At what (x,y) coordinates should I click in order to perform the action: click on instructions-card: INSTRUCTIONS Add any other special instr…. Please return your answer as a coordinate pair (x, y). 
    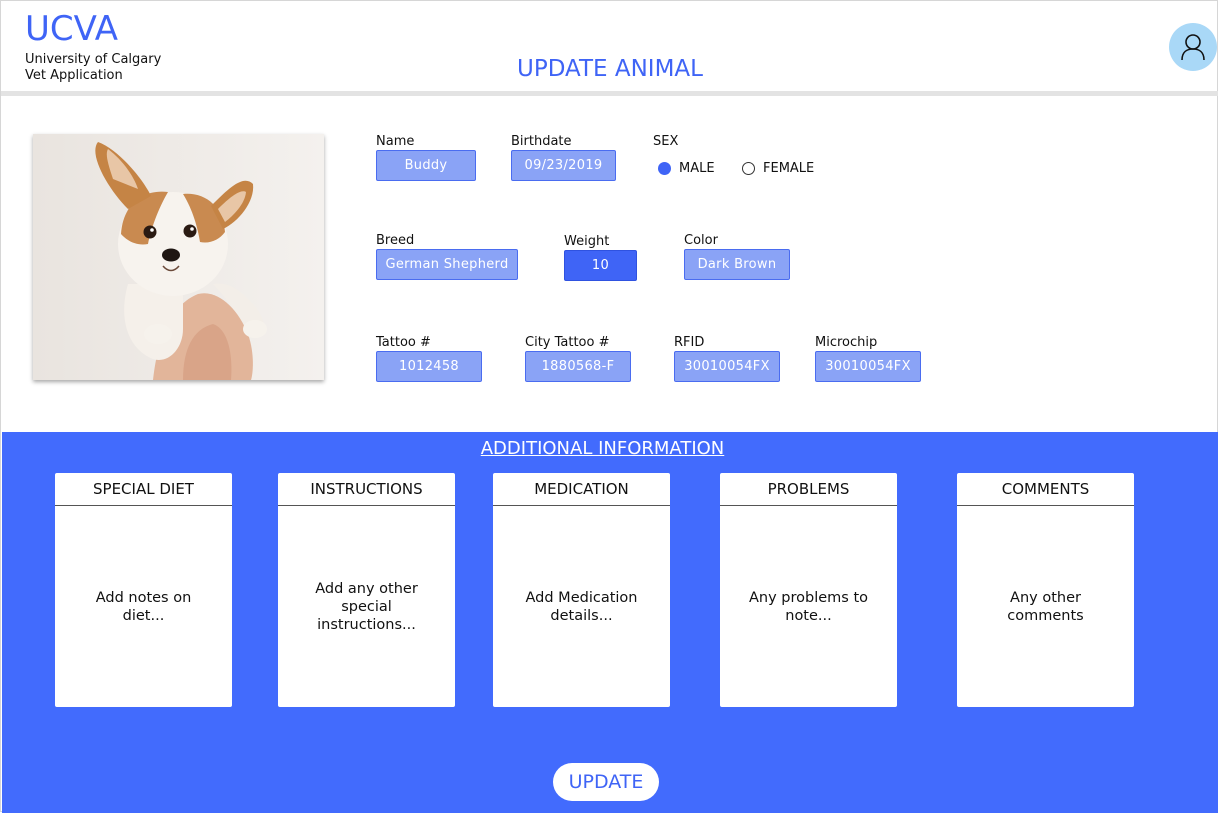
    Looking at the image, I should click on (366, 590).